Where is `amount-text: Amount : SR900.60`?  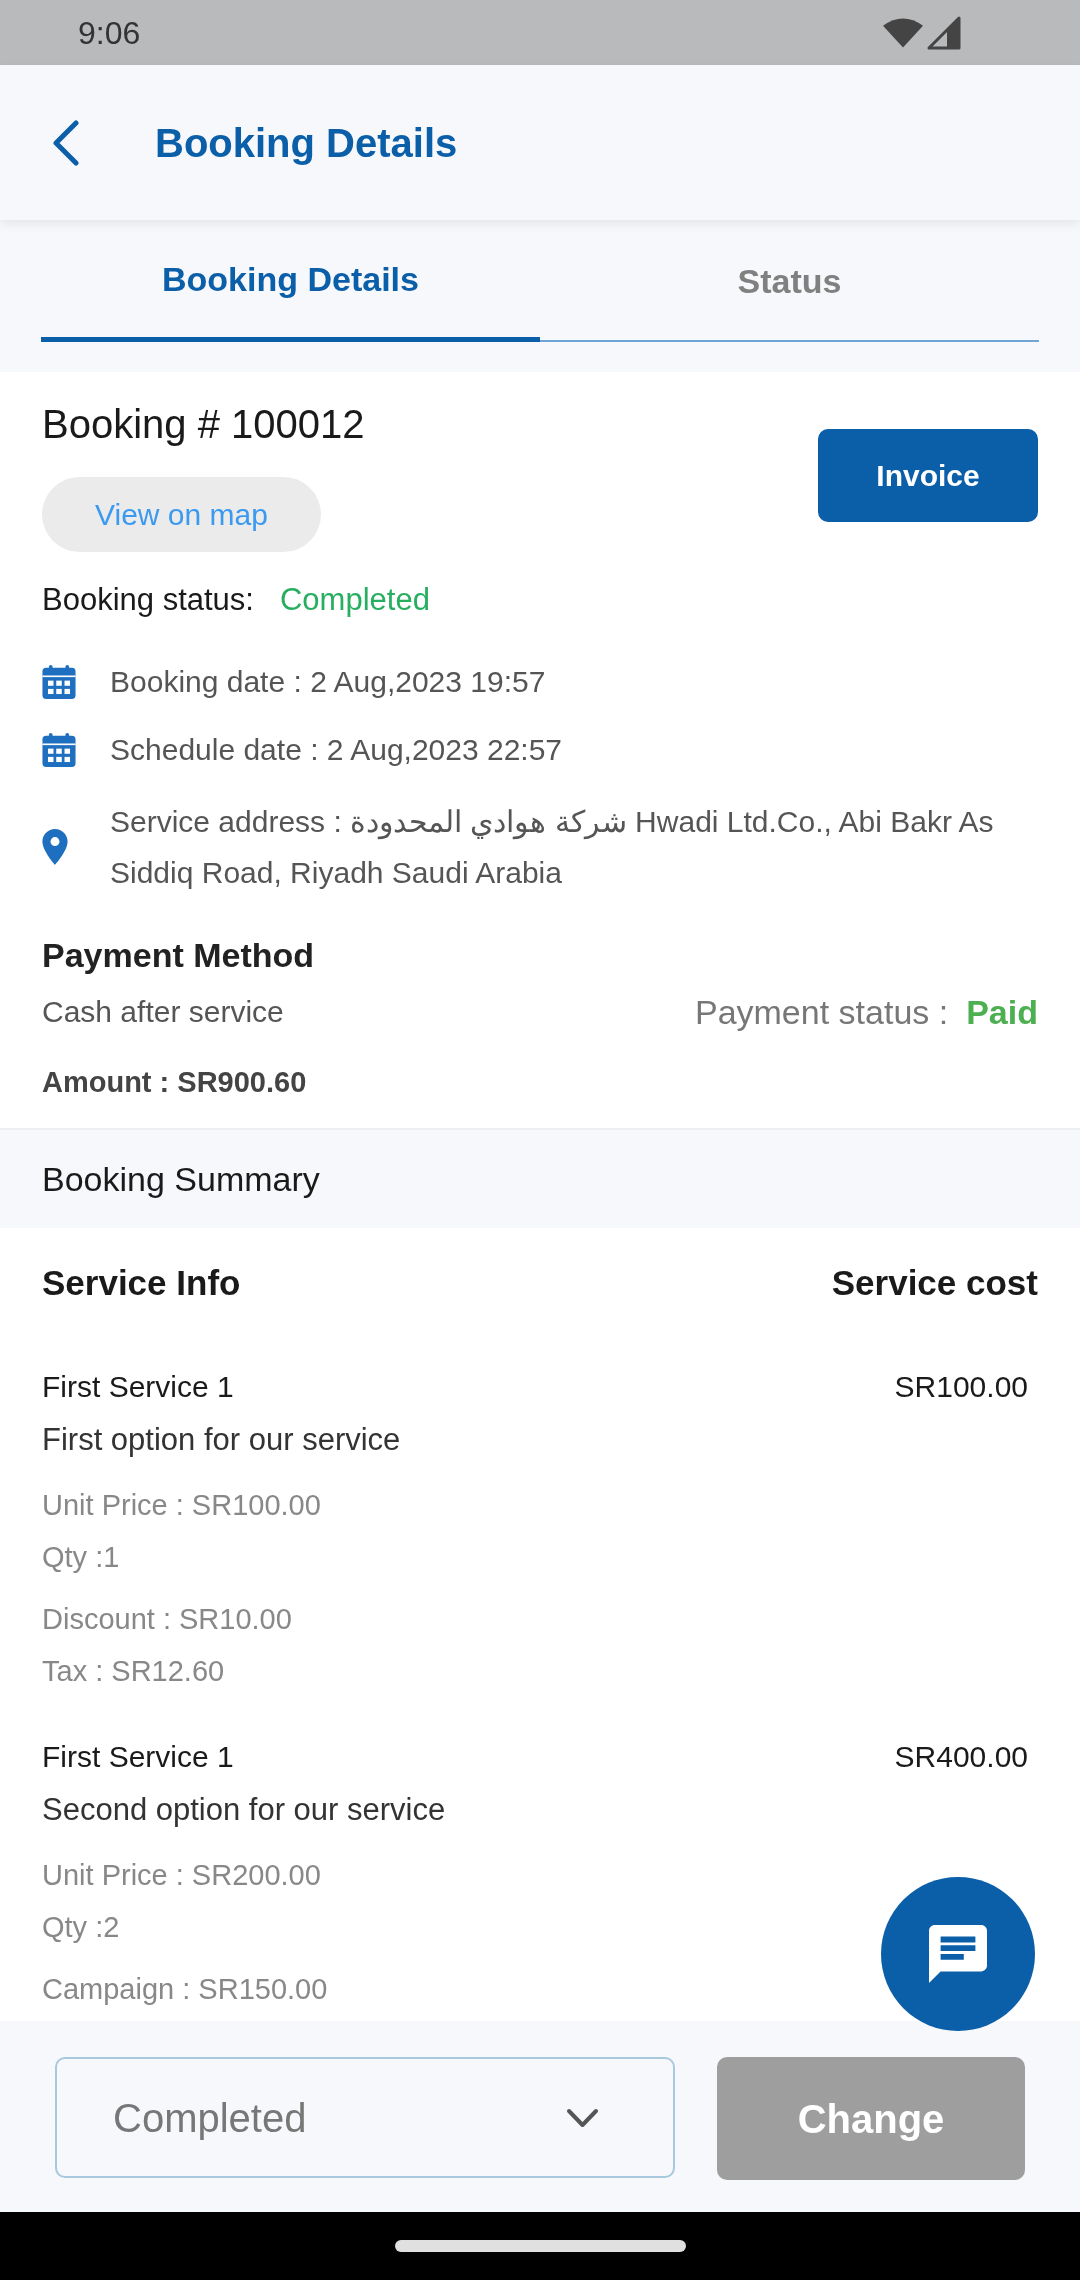
amount-text: Amount : SR900.60 is located at coordinates (175, 1082).